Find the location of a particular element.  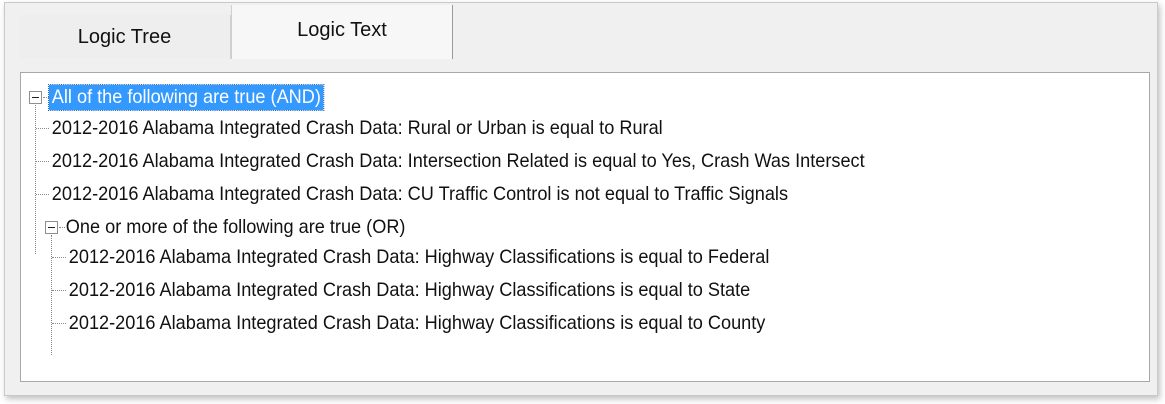

tab-logic-text: Logic Text is located at coordinates (342, 32).